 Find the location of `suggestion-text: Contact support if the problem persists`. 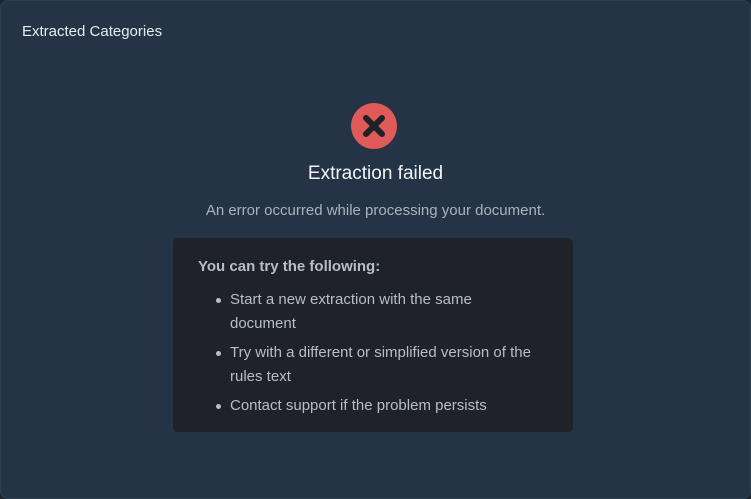

suggestion-text: Contact support if the problem persists is located at coordinates (358, 405).